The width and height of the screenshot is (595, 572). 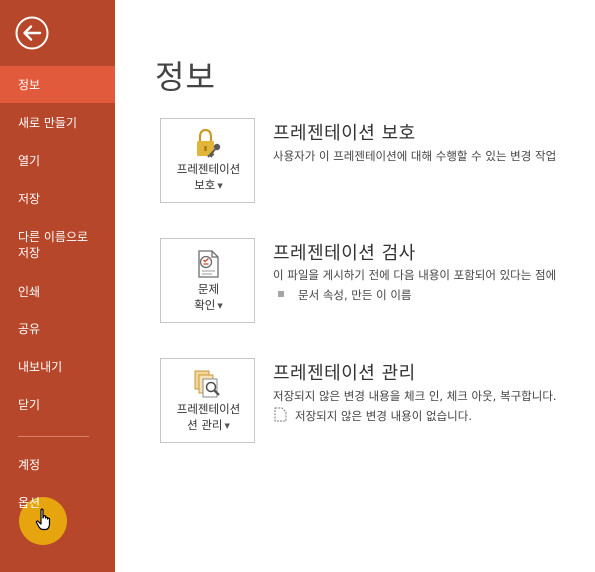 I want to click on tile-label-line2: 션 관리 ▼, so click(x=208, y=425).